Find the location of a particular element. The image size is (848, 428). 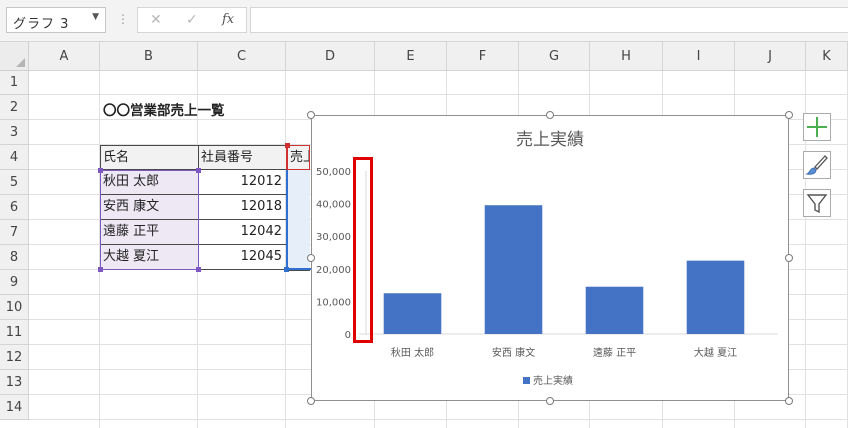

y-tick-label: 10,000 is located at coordinates (333, 302).